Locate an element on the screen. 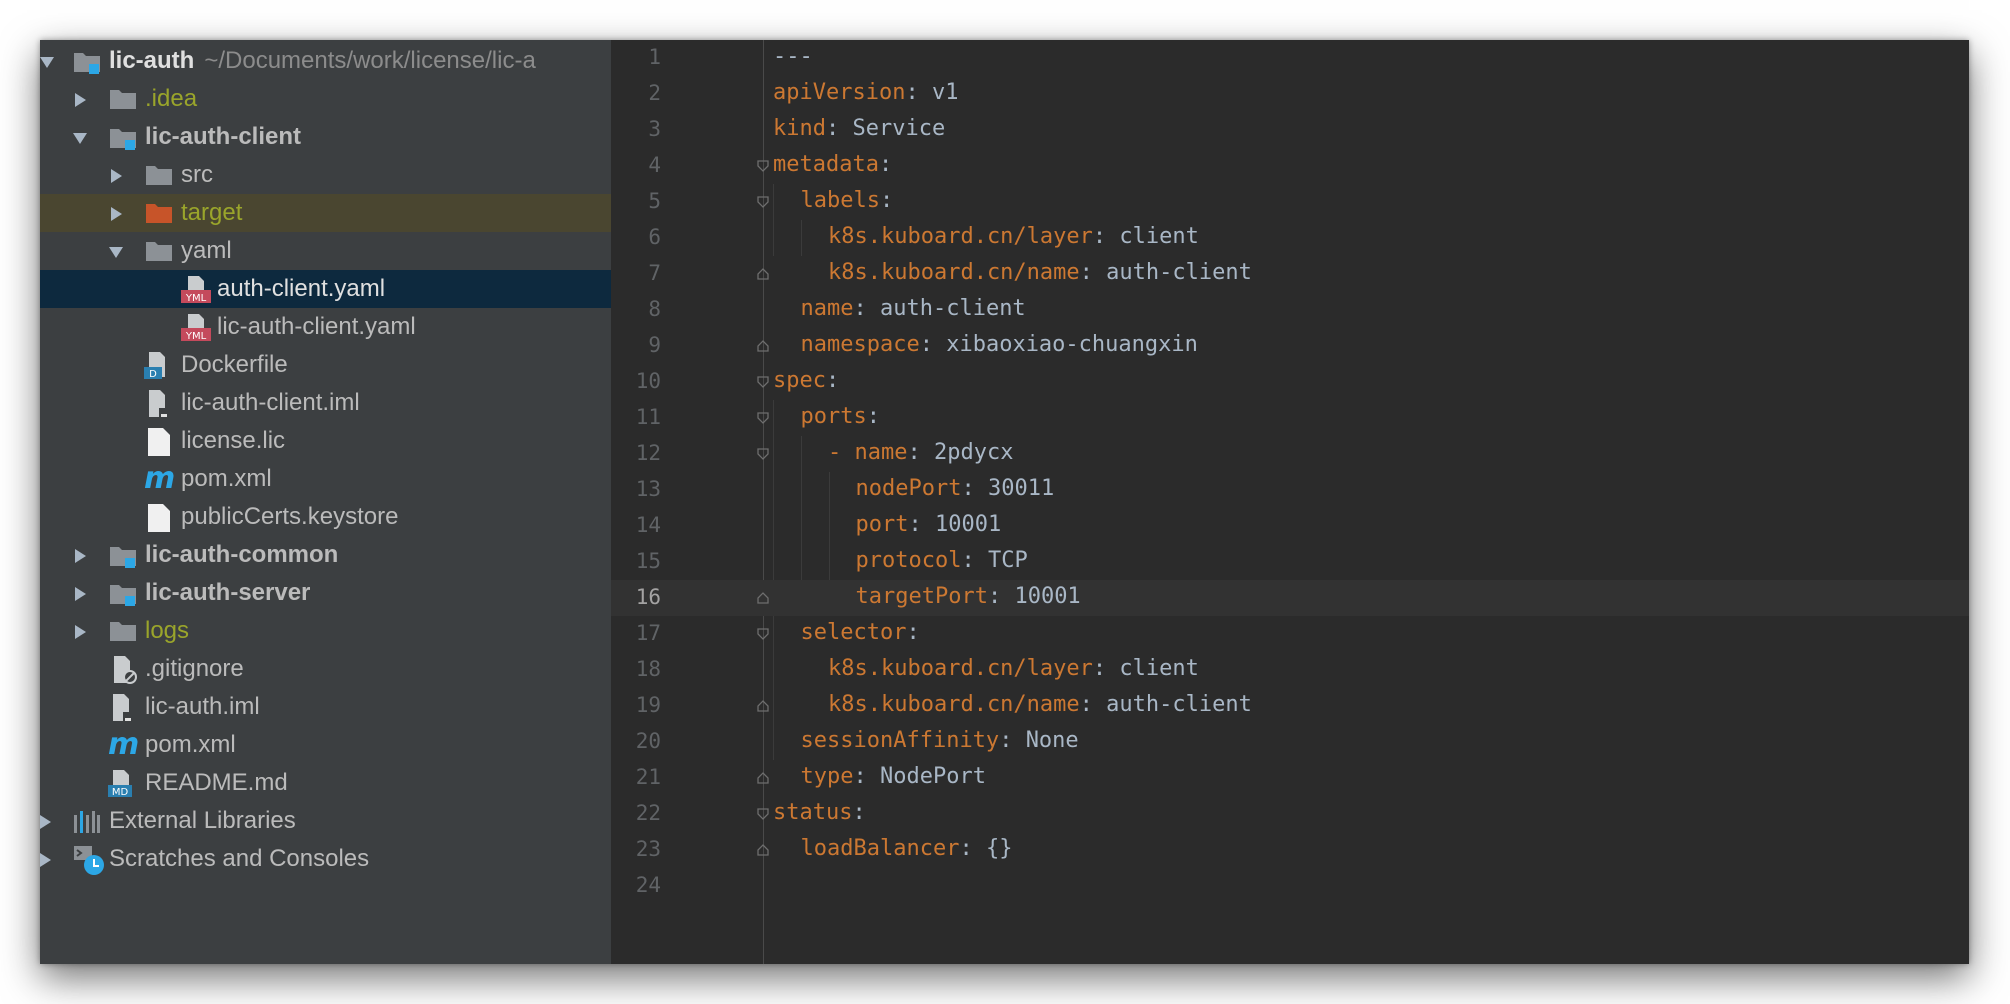  yaml-value: 10001 is located at coordinates (968, 524).